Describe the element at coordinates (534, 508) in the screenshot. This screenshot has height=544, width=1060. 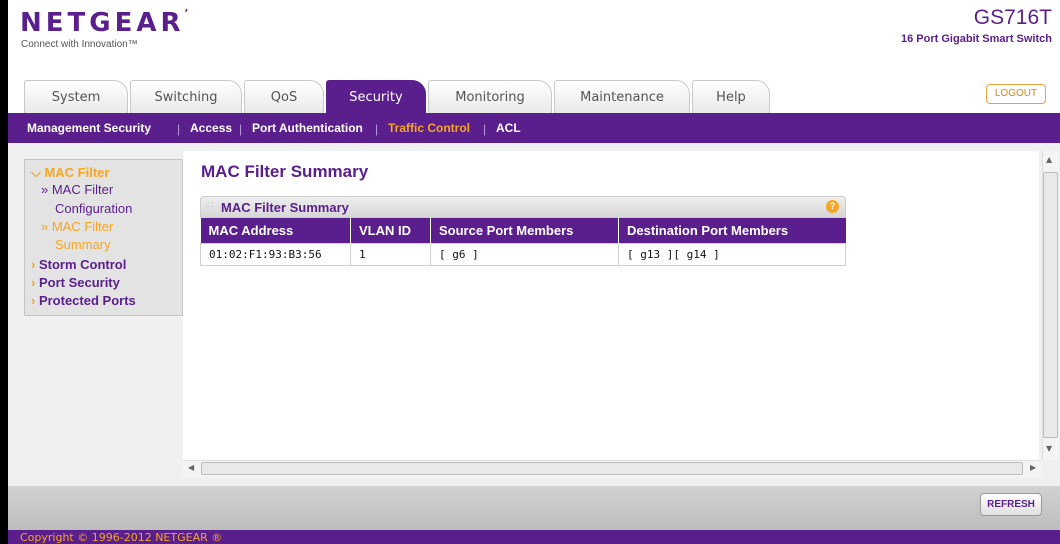
I see `bottom-toolbar` at that location.